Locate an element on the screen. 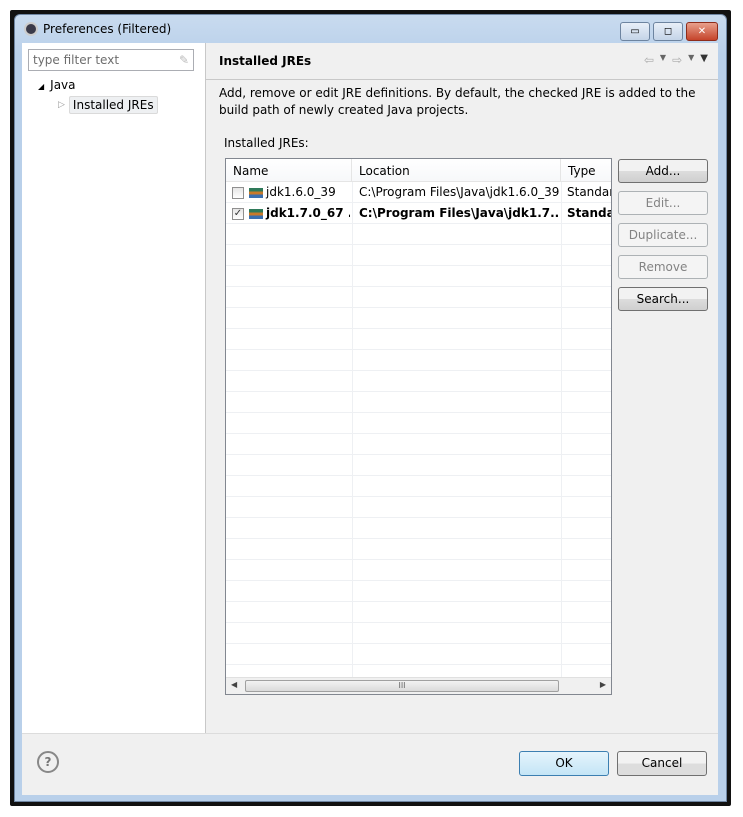 This screenshot has height=817, width=743. page-title: Installed JREs is located at coordinates (265, 61).